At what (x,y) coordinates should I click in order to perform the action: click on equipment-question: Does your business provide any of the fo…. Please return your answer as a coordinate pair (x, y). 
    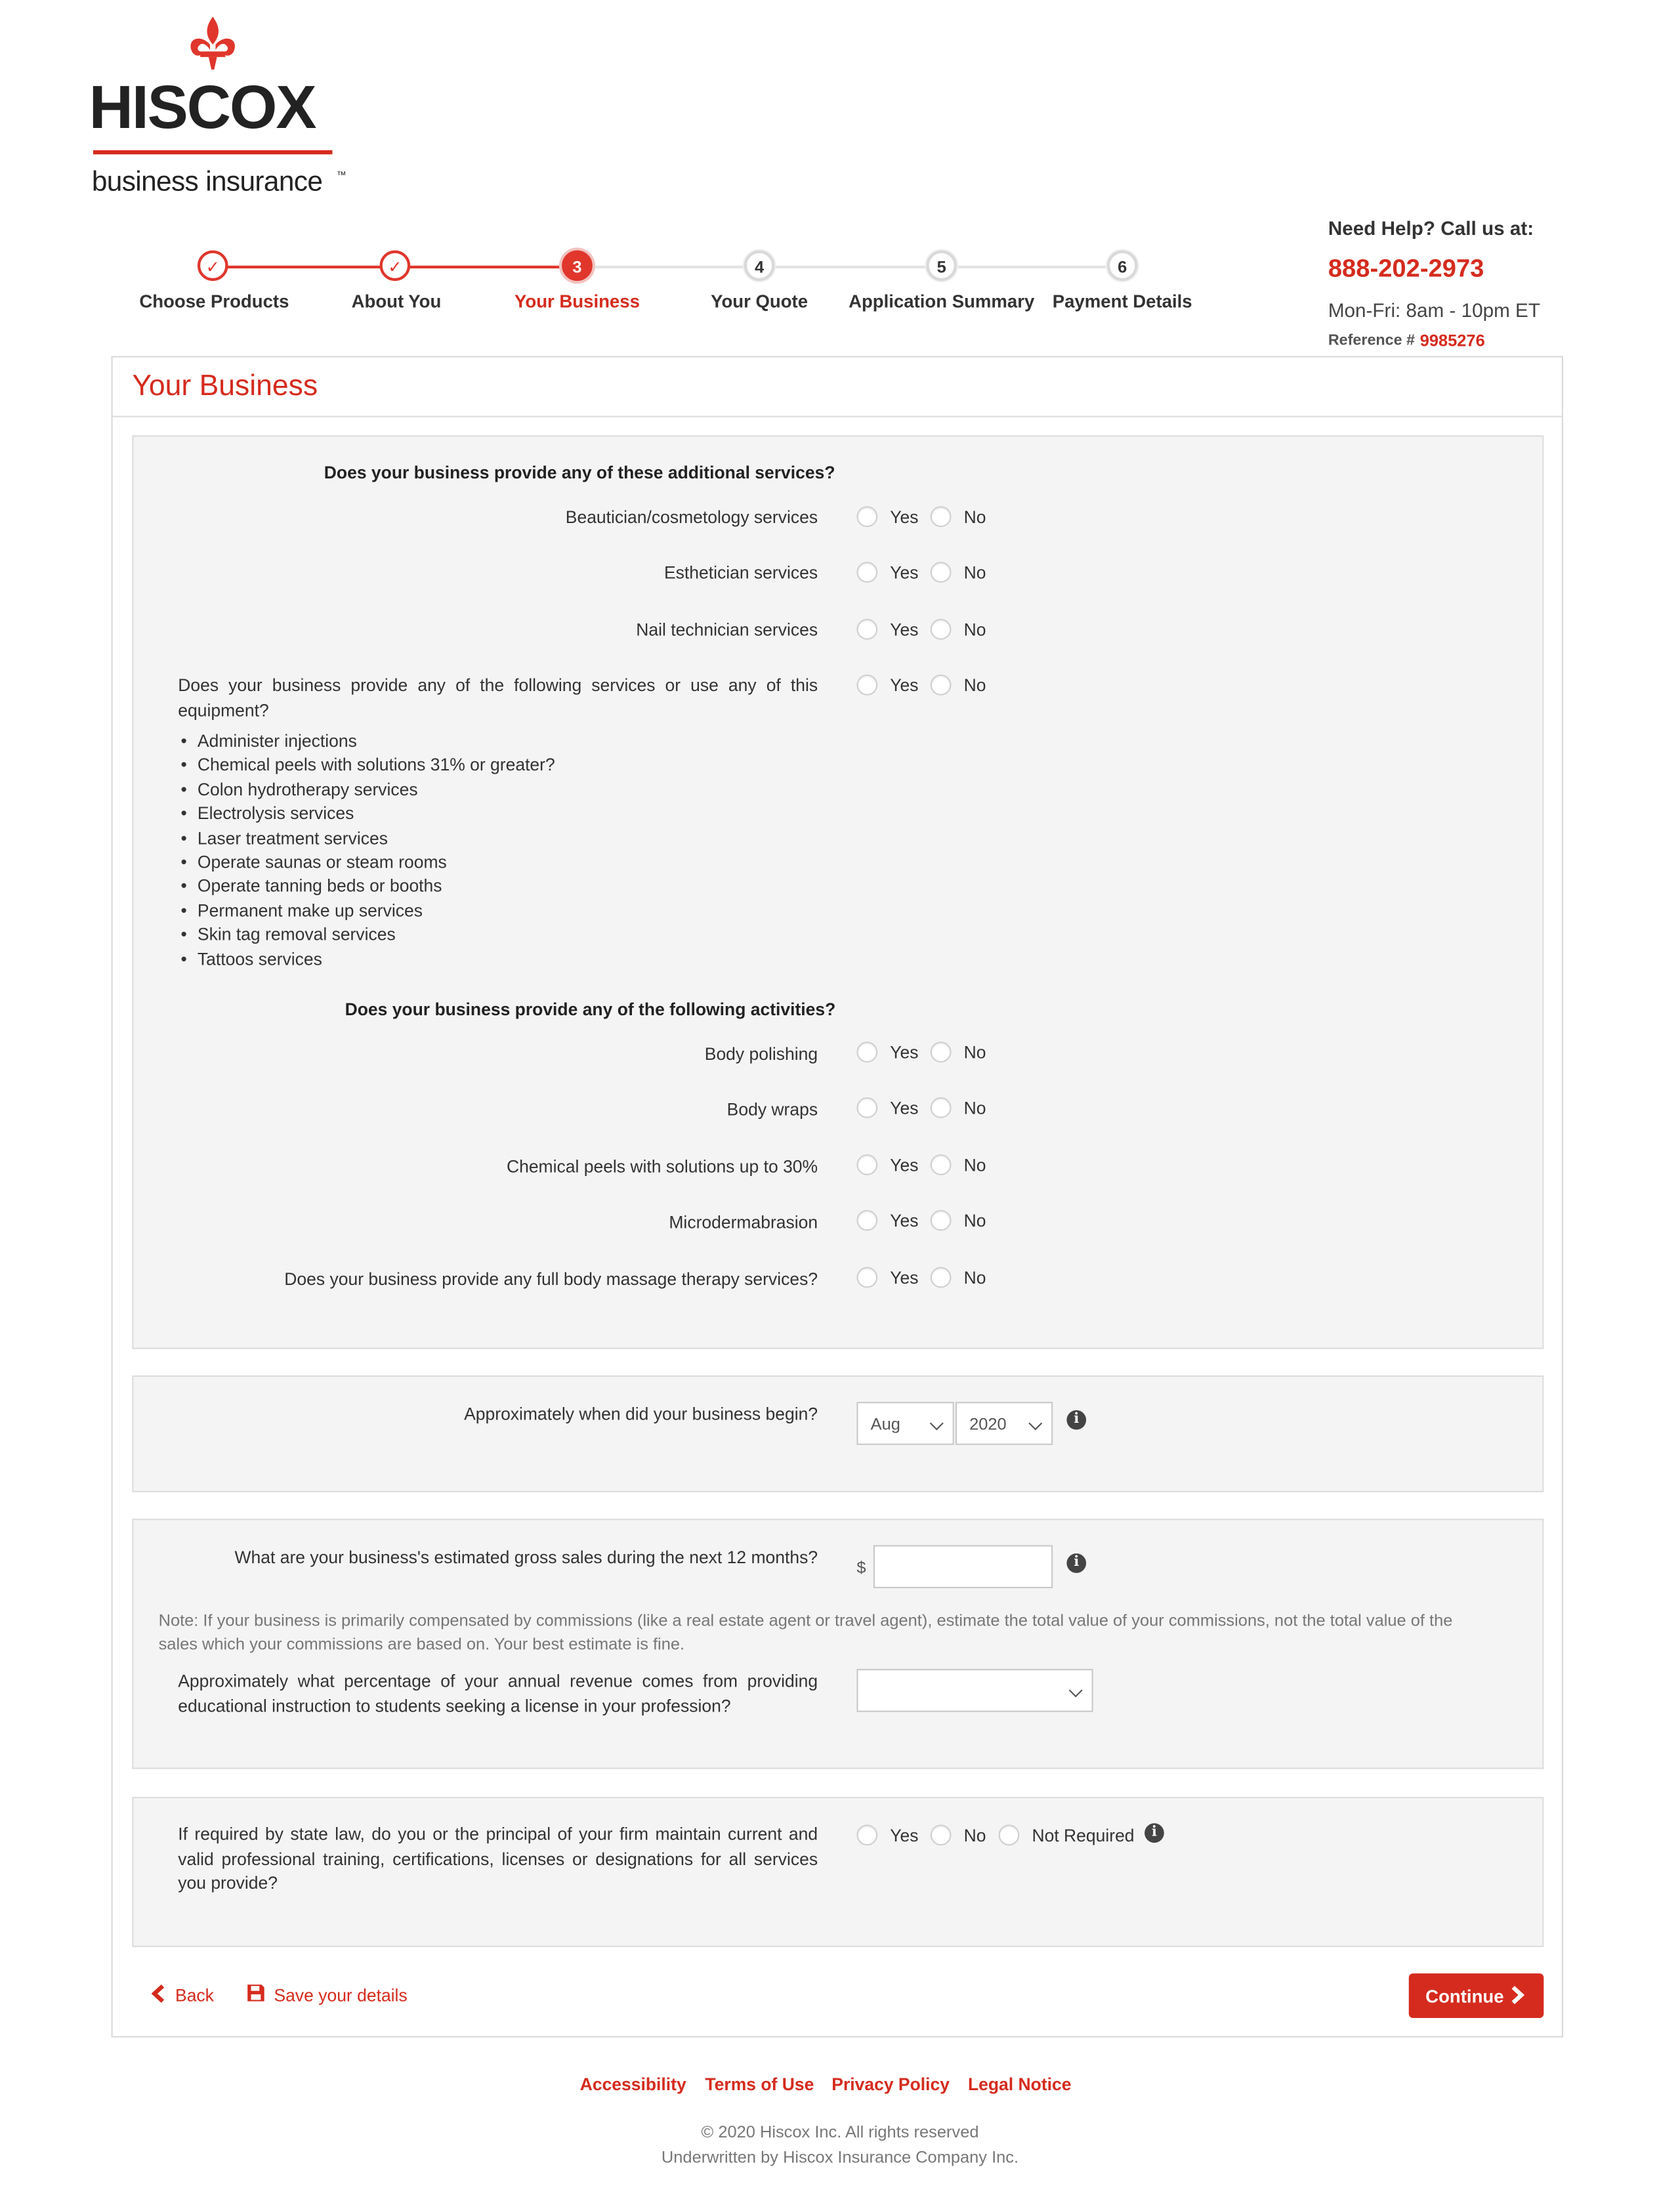
    Looking at the image, I should click on (498, 697).